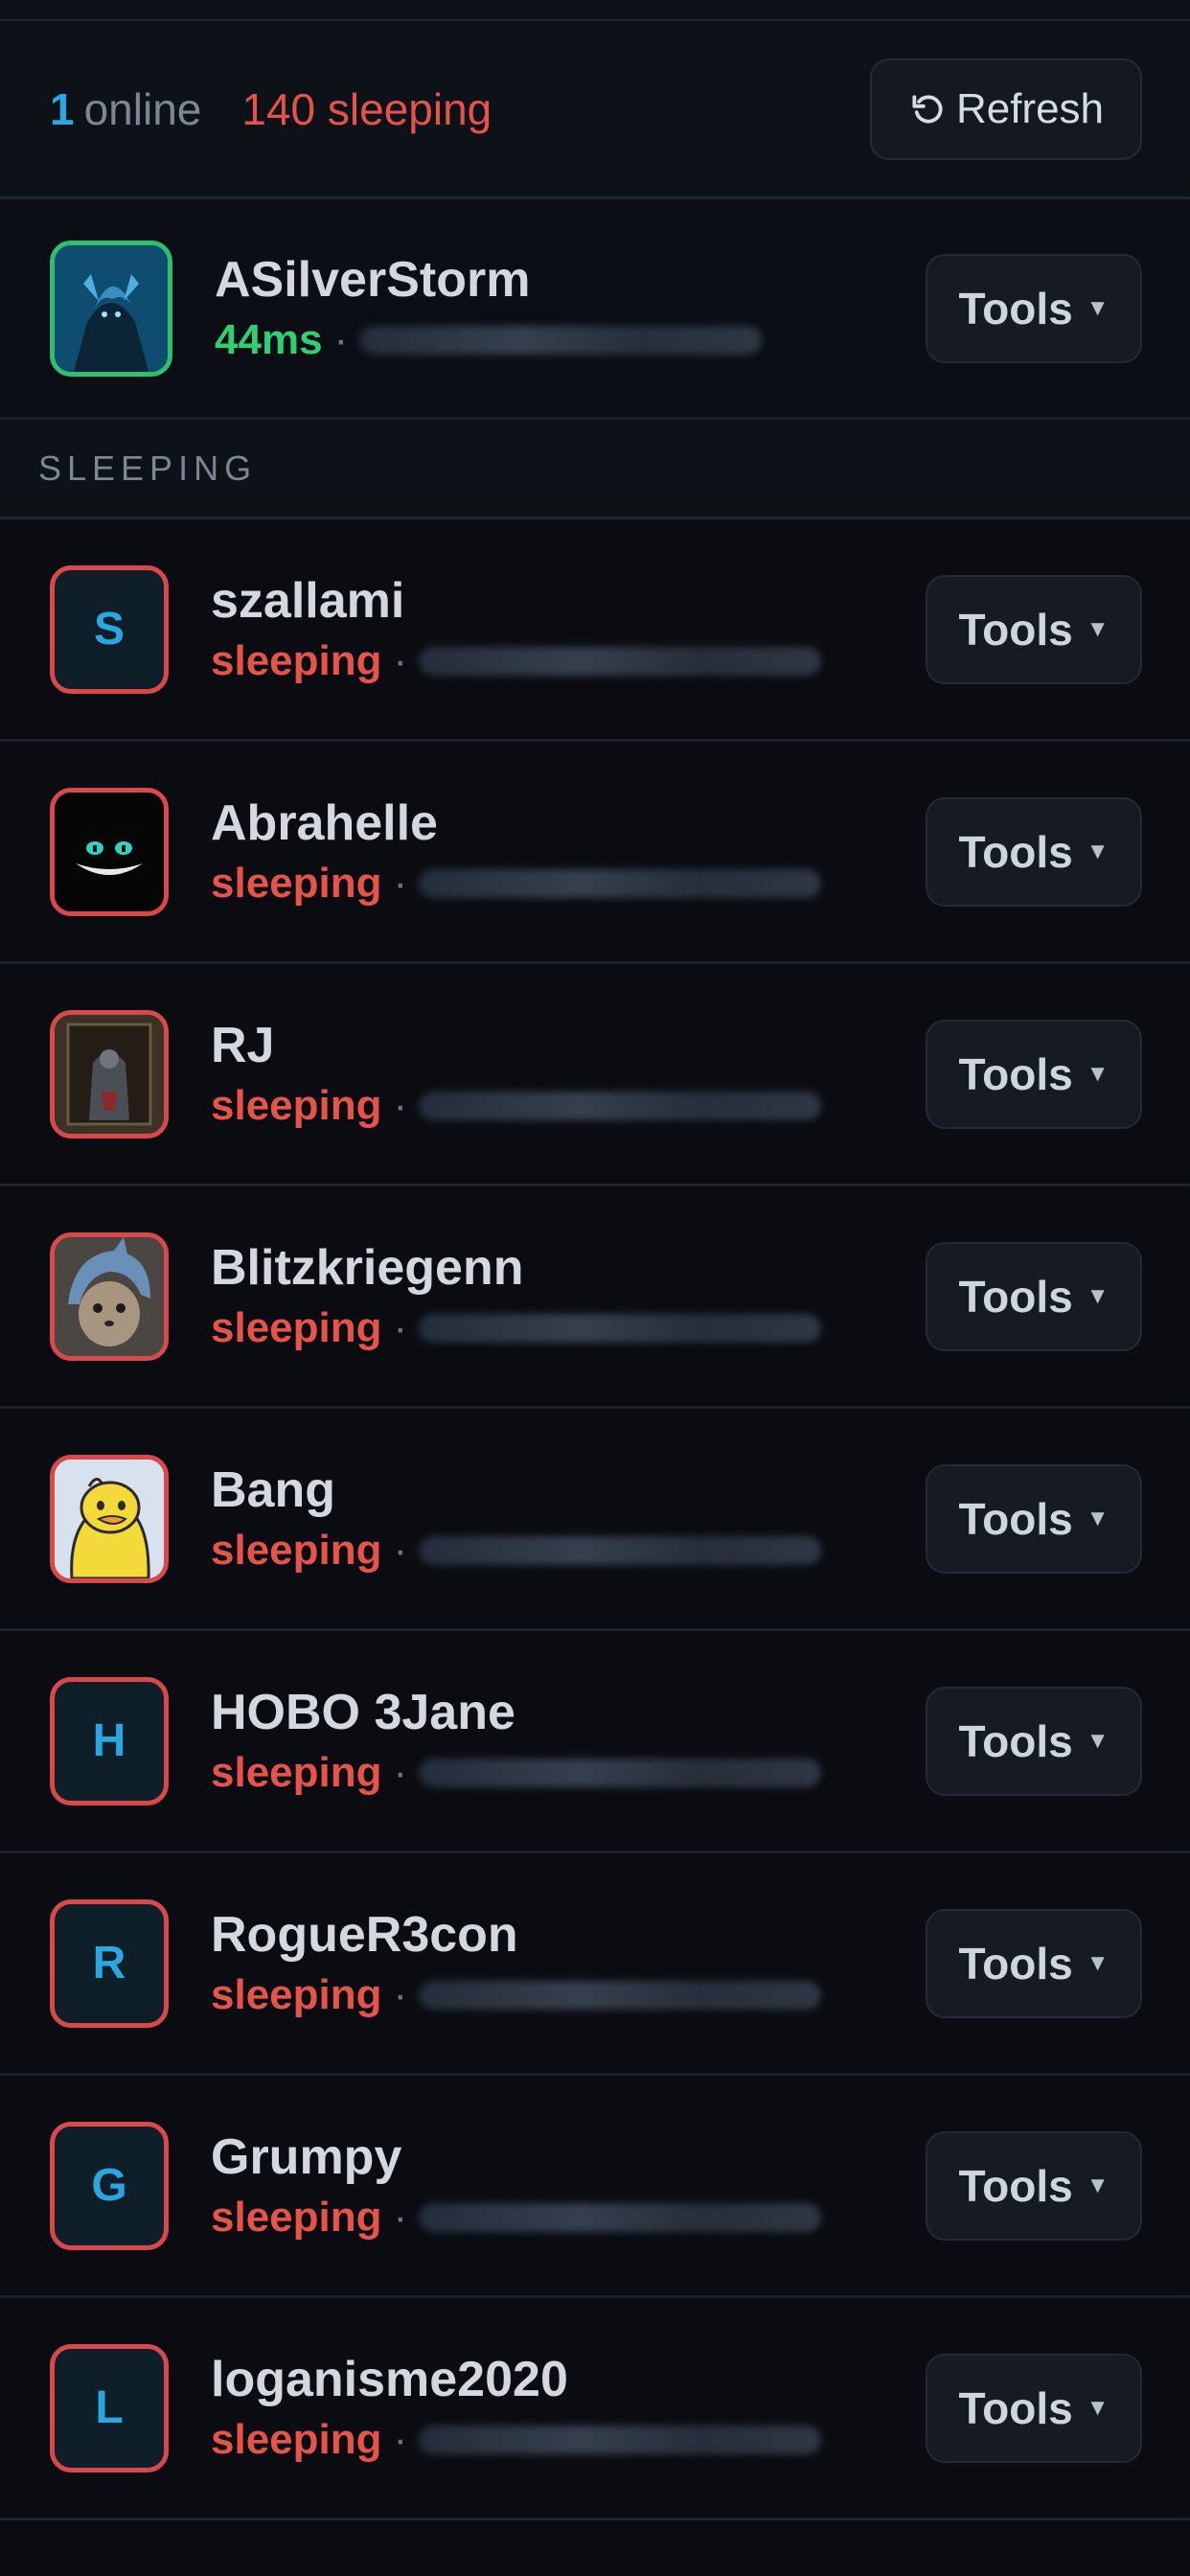 The height and width of the screenshot is (2576, 1190). I want to click on player-row: G Grumpy sleeping · Tools ▼, so click(595, 2187).